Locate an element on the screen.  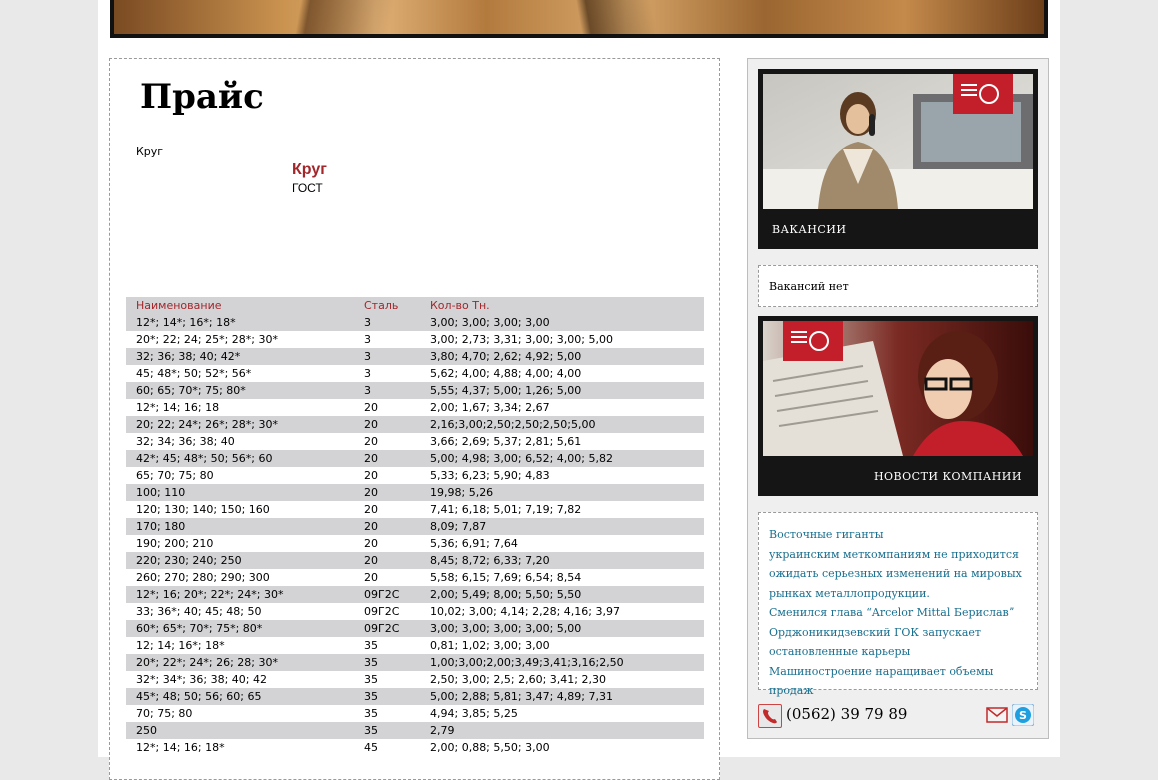
product-standard: ГОСТ is located at coordinates (307, 188).